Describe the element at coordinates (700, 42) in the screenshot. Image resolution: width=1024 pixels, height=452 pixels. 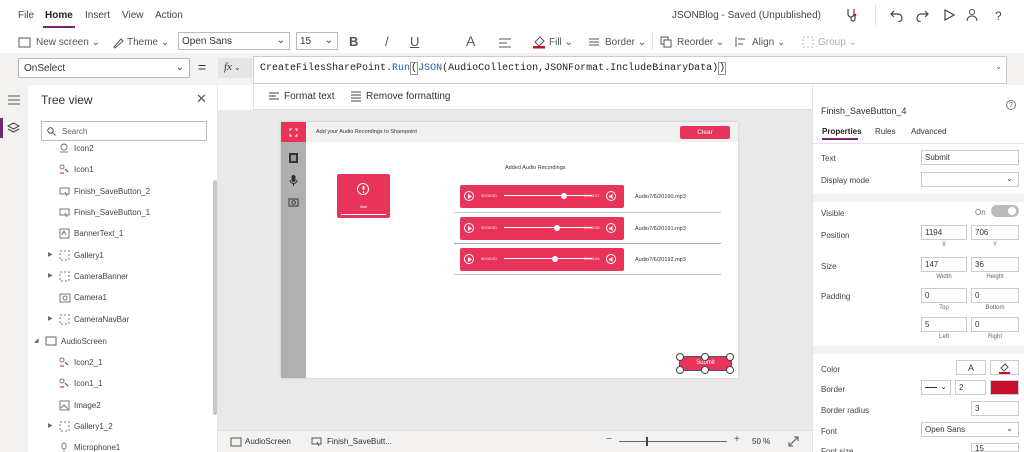
I see `reorder-button: Reorder ⌄` at that location.